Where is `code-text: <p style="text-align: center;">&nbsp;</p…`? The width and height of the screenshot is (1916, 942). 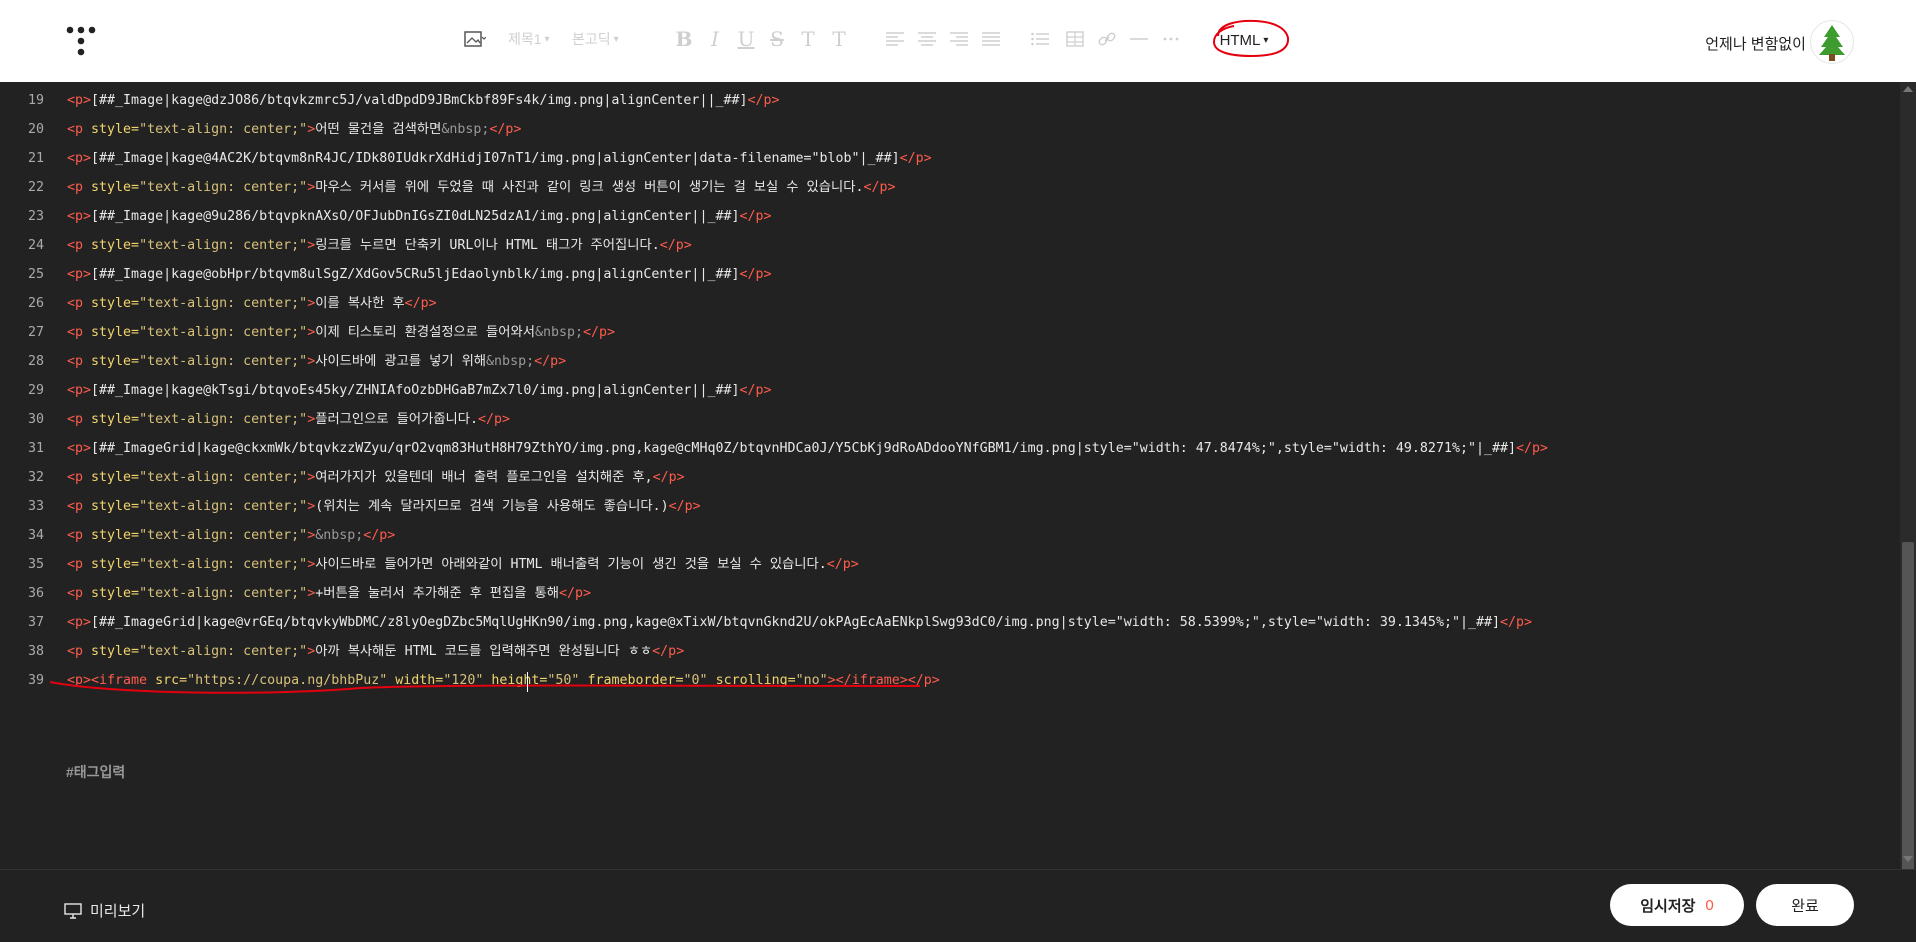 code-text: <p style="text-align: center;">&nbsp;</p… is located at coordinates (231, 535).